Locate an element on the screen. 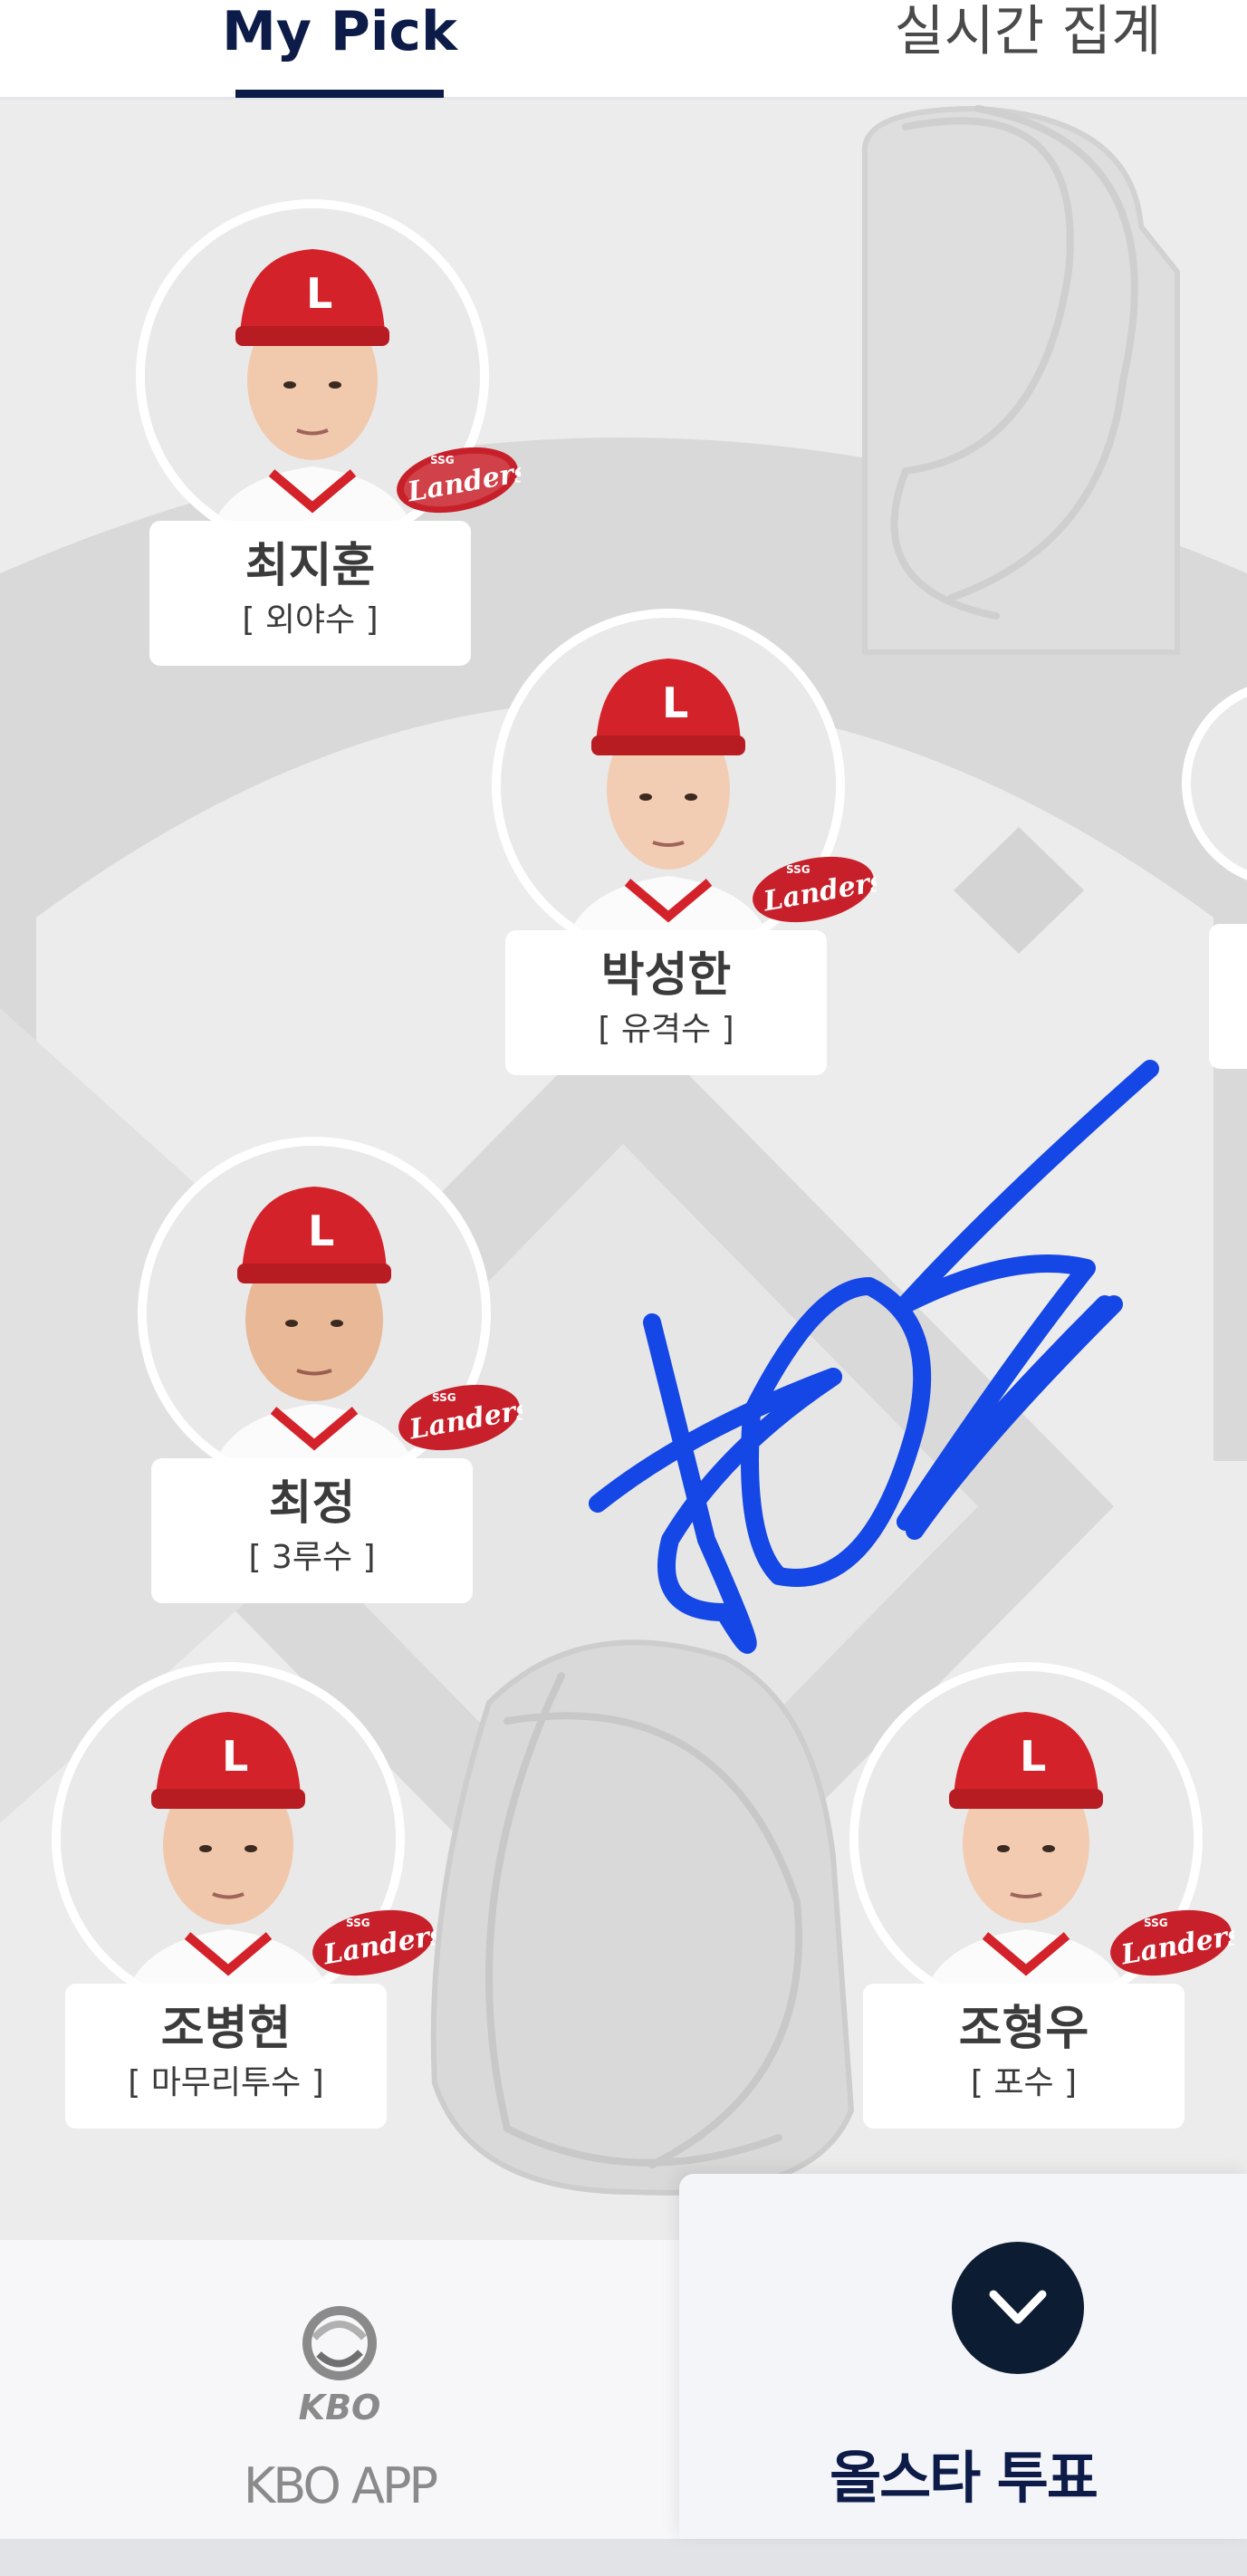 The image size is (1247, 2576). player-name: 조형우 is located at coordinates (1023, 2029).